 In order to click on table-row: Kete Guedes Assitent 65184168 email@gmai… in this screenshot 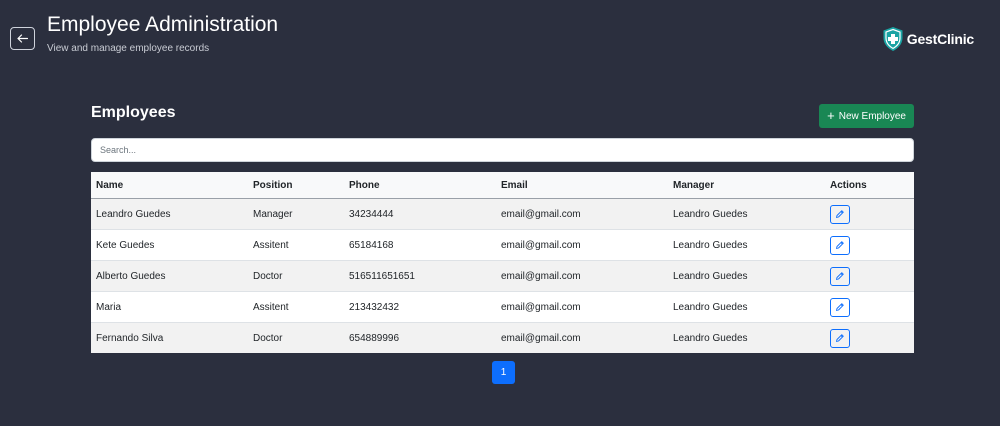, I will do `click(502, 245)`.